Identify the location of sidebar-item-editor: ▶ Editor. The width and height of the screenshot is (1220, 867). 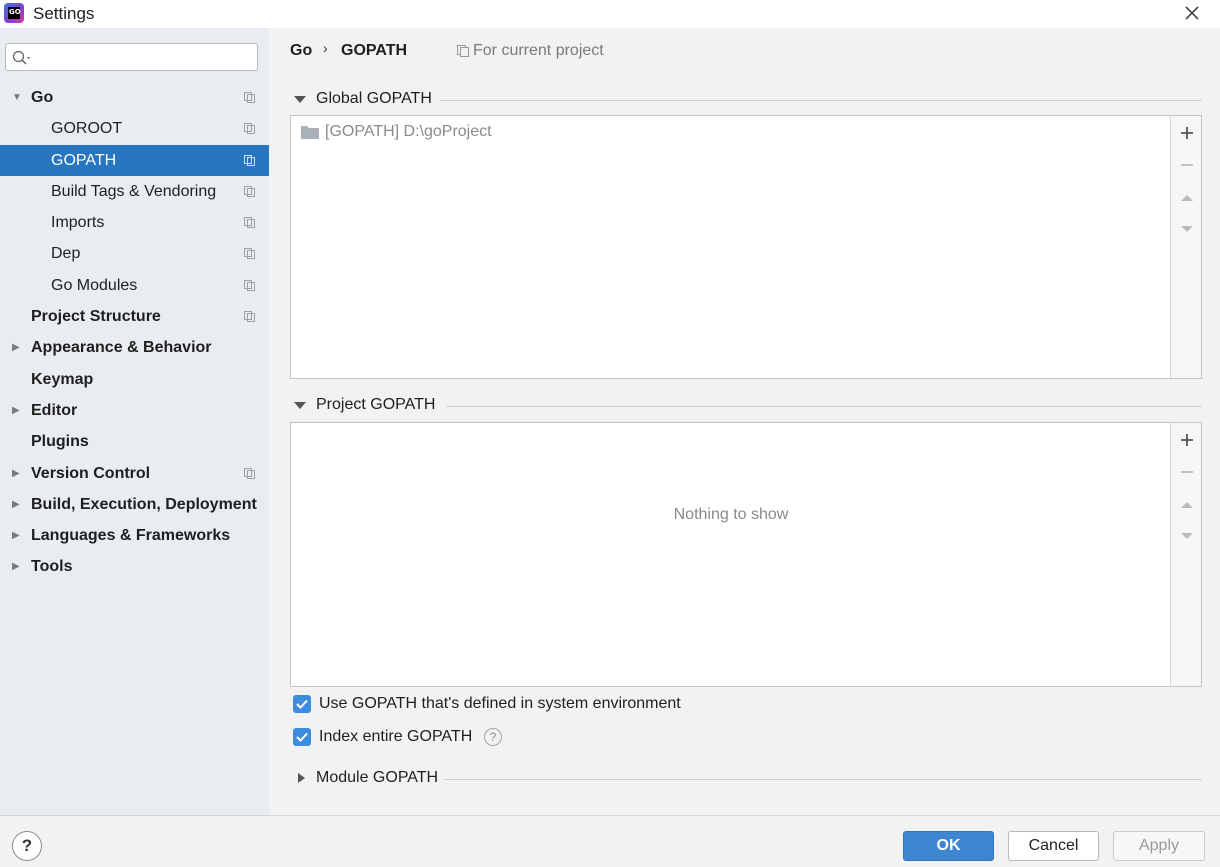
(134, 410).